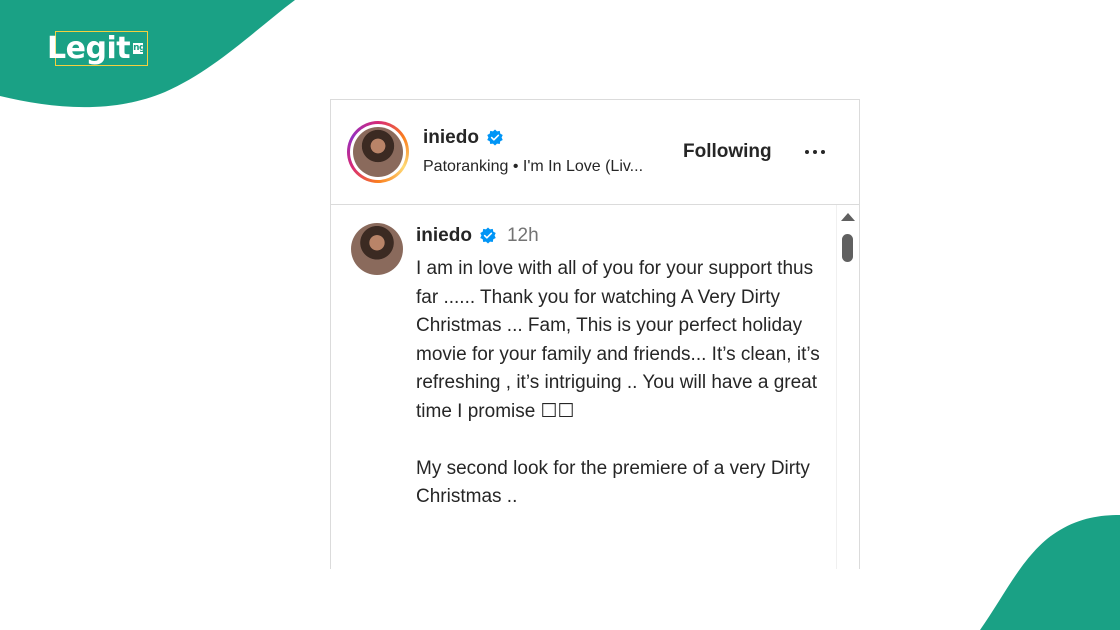  What do you see at coordinates (477, 236) in the screenshot?
I see `comment-header: iniedo 12h` at bounding box center [477, 236].